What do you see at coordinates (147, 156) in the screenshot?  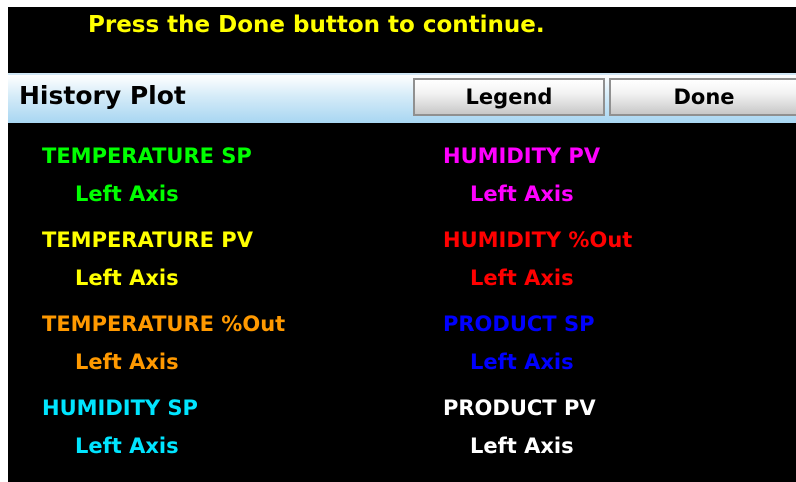 I see `series-name: TEMPERATURE SP` at bounding box center [147, 156].